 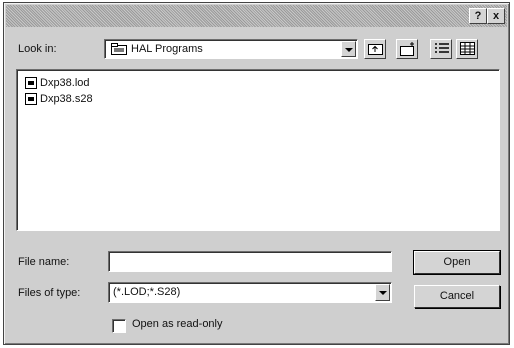 What do you see at coordinates (256, 16) in the screenshot?
I see `title-bar: ? x` at bounding box center [256, 16].